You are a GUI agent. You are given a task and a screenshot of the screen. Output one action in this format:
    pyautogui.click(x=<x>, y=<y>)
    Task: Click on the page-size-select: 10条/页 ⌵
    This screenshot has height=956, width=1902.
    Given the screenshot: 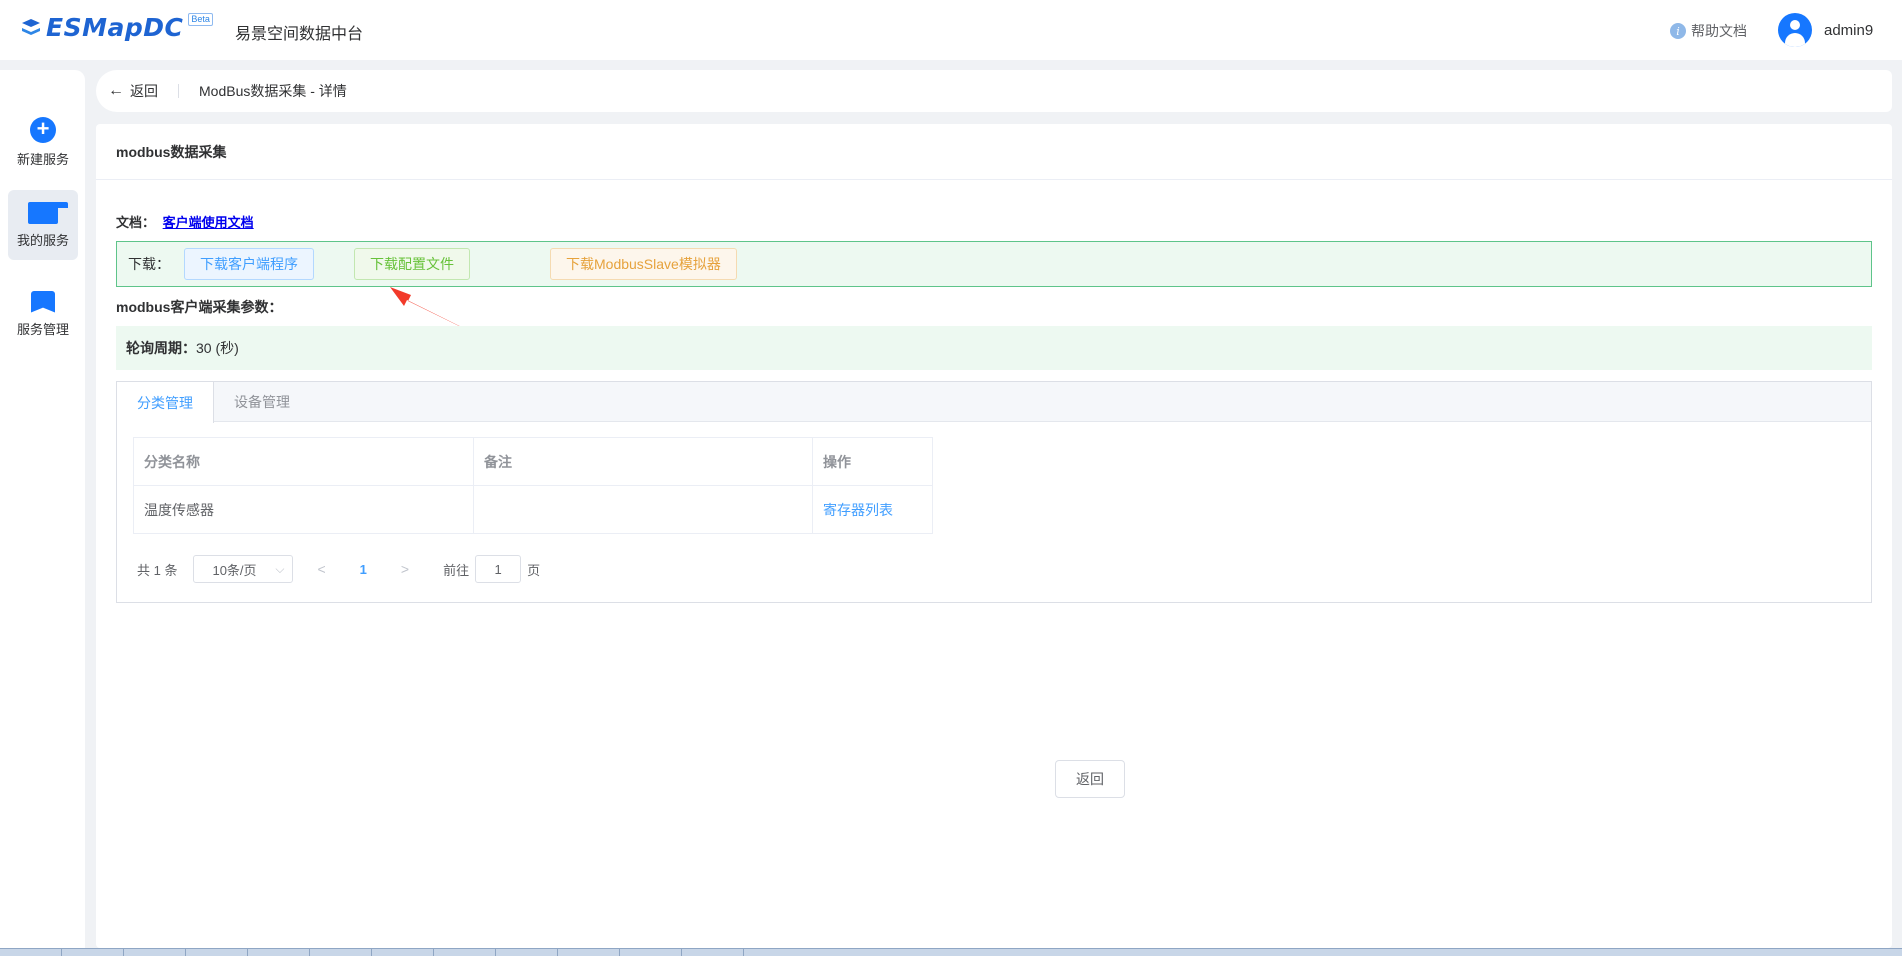 What is the action you would take?
    pyautogui.click(x=243, y=569)
    